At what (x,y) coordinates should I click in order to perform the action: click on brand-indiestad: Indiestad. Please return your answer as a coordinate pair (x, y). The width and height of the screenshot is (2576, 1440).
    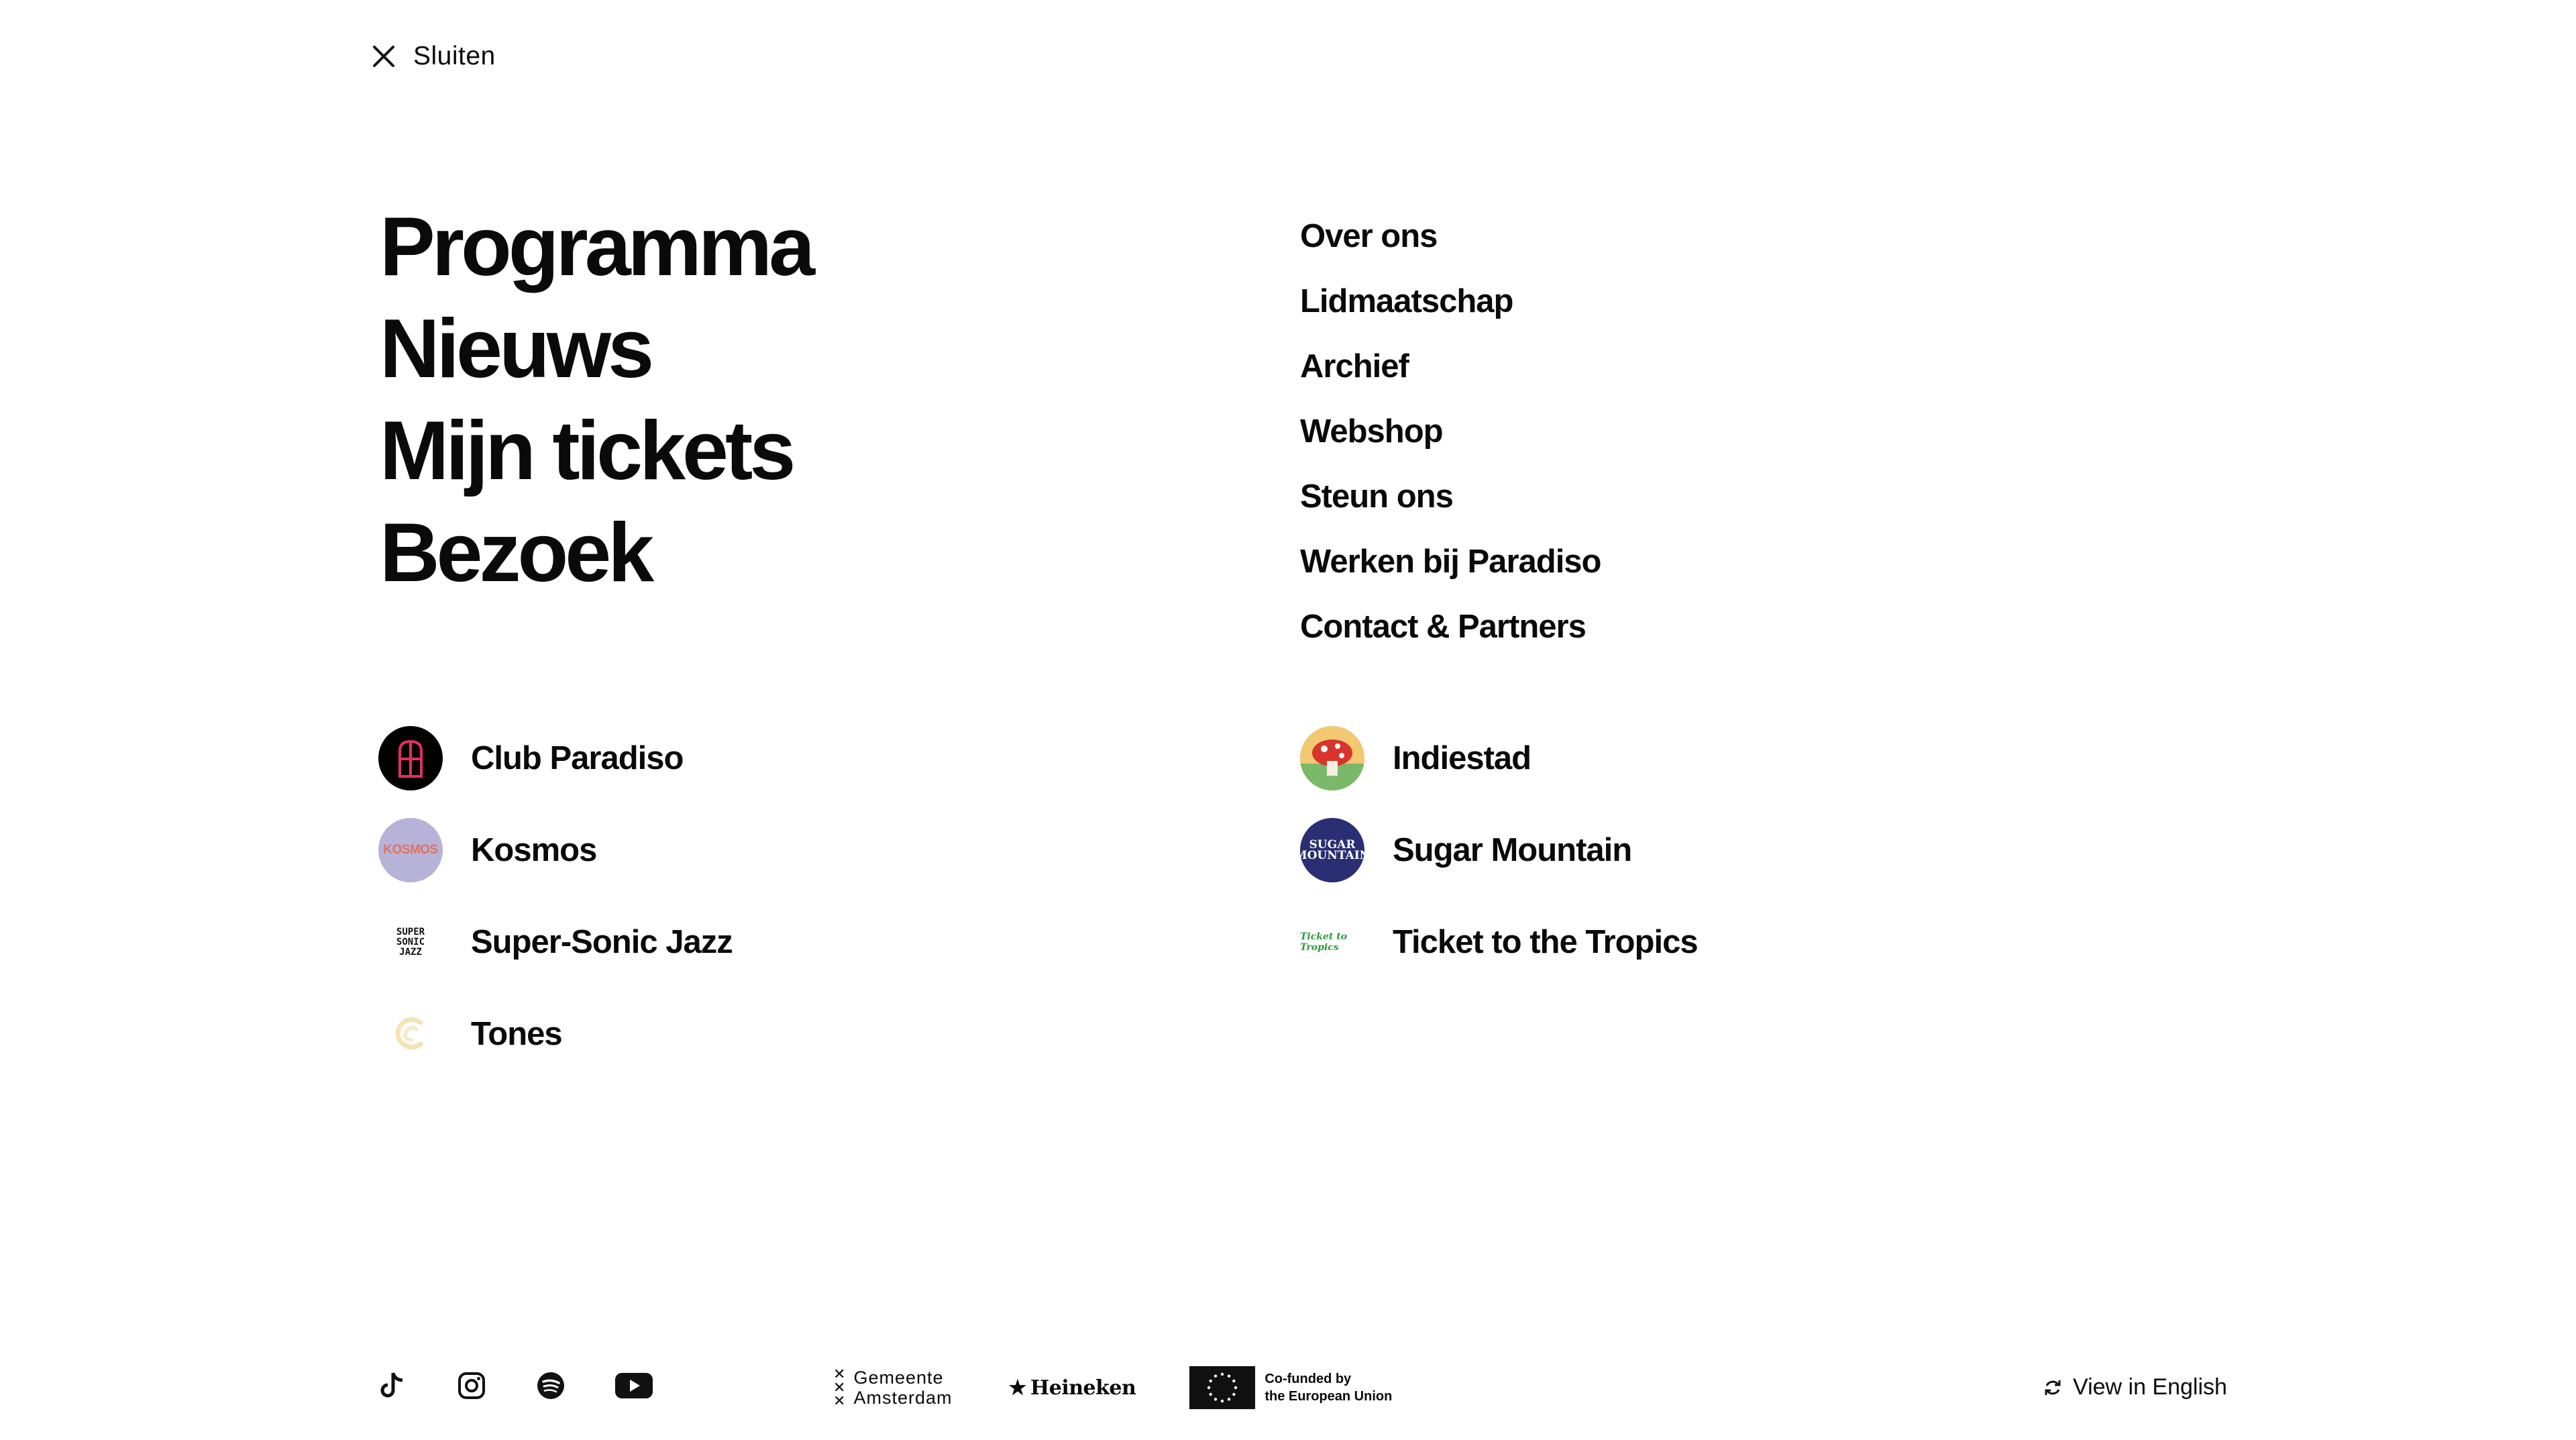
    Looking at the image, I should click on (1499, 758).